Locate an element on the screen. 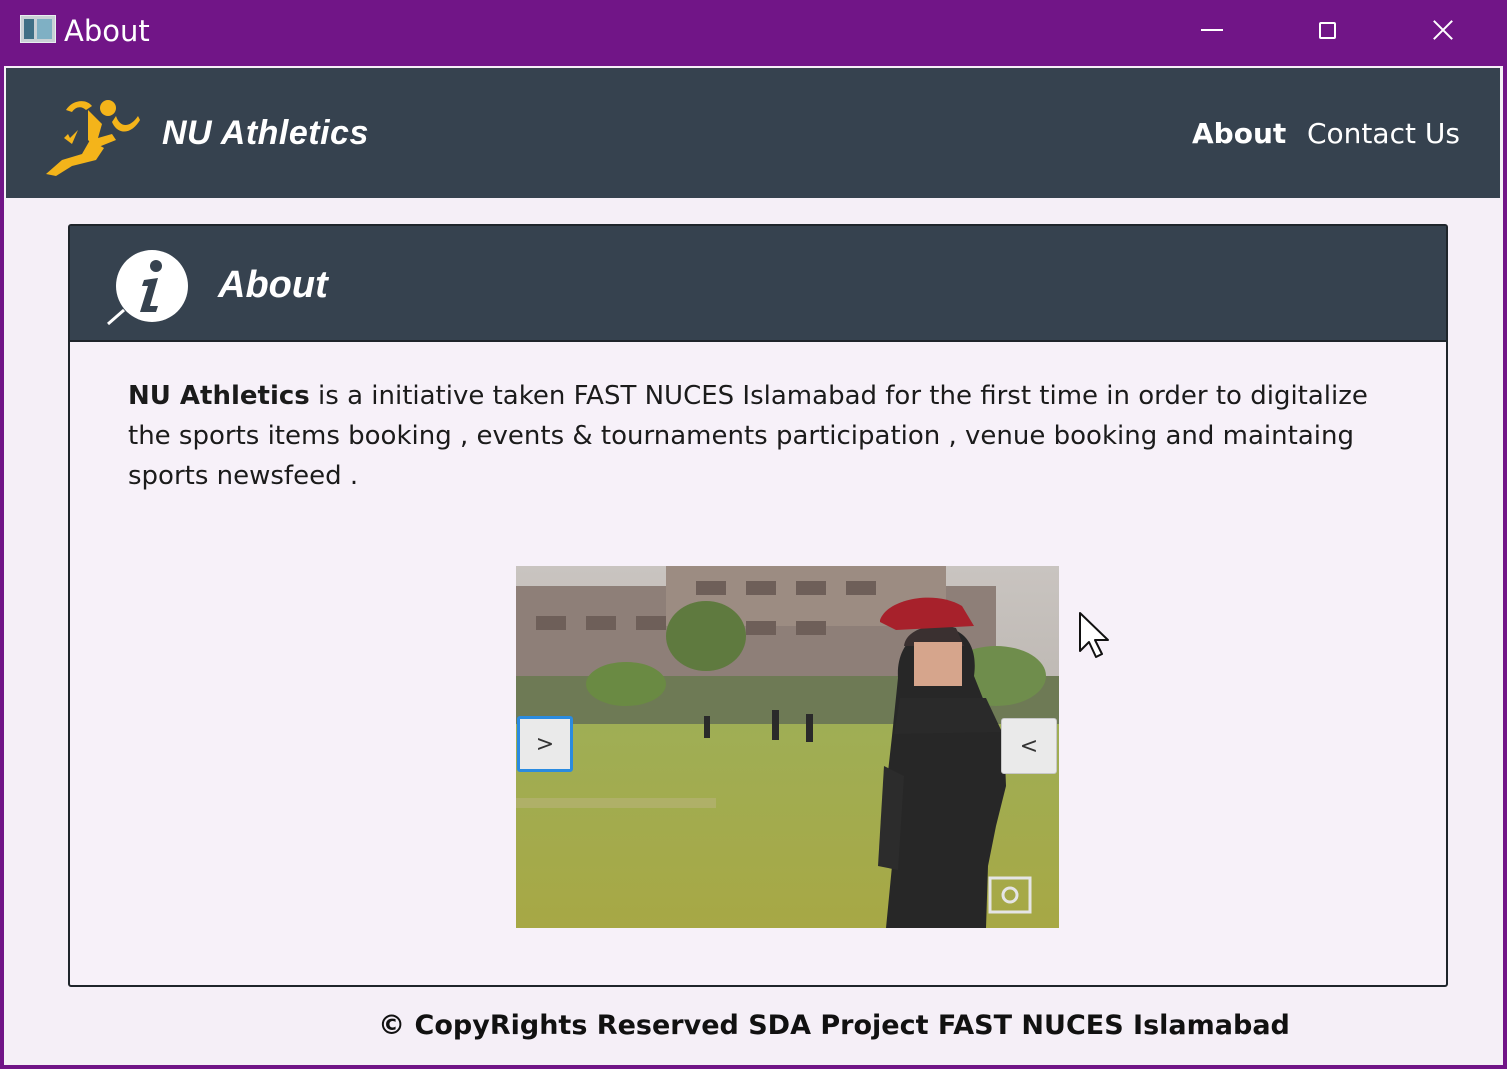  maximize-button is located at coordinates (1327, 30).